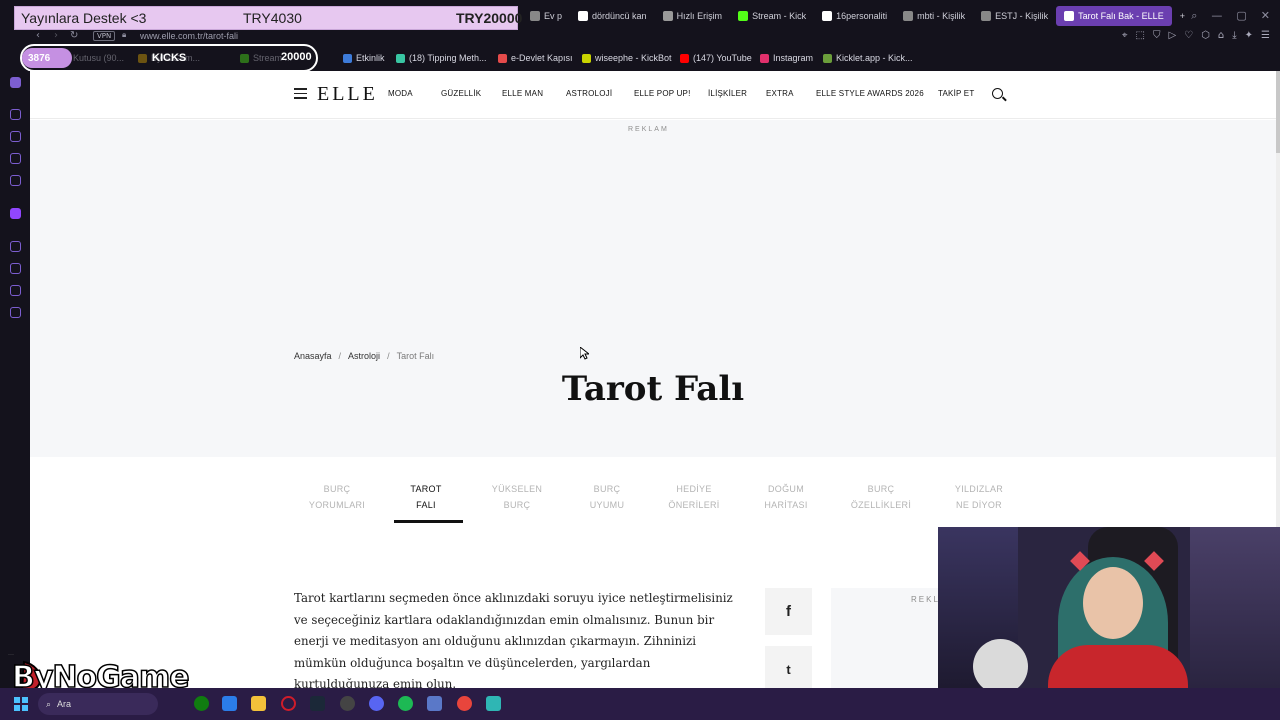 The image size is (1280, 720). I want to click on menu-item-moda: MODA, so click(400, 93).